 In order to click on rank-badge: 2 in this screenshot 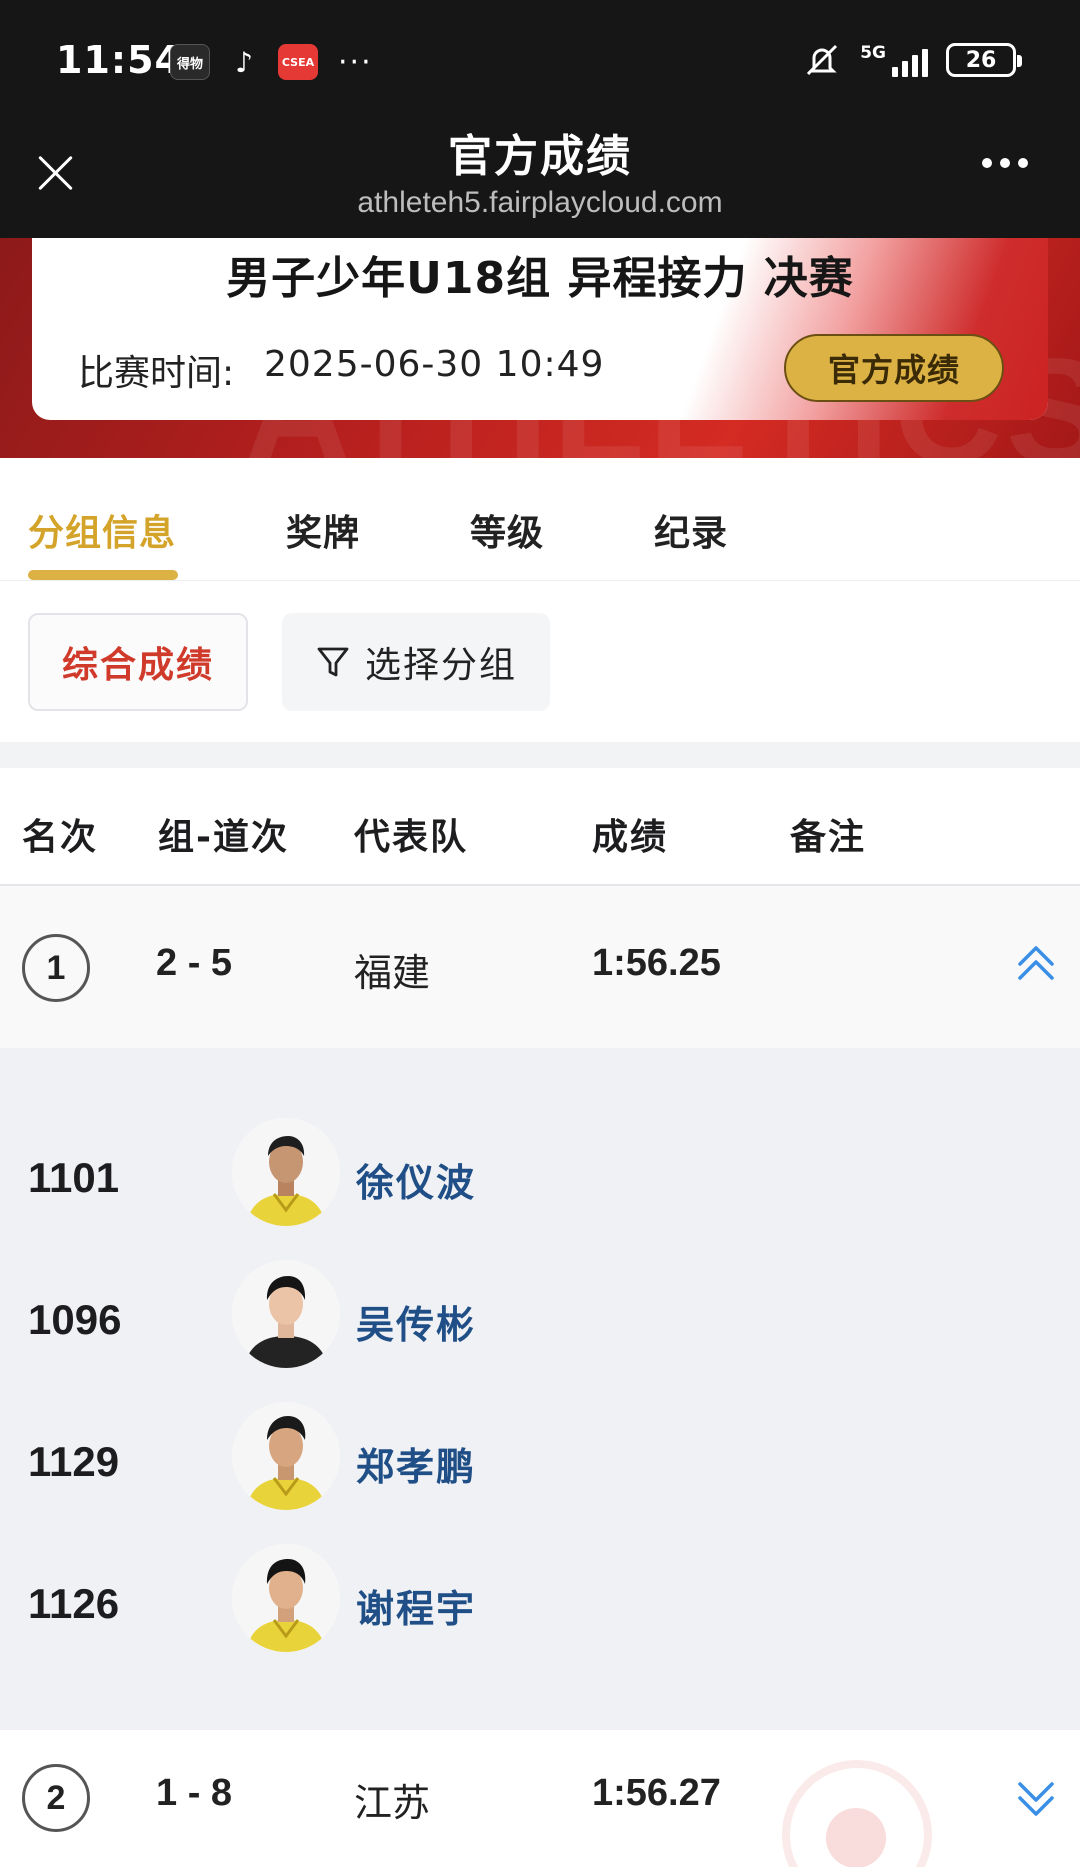, I will do `click(56, 1798)`.